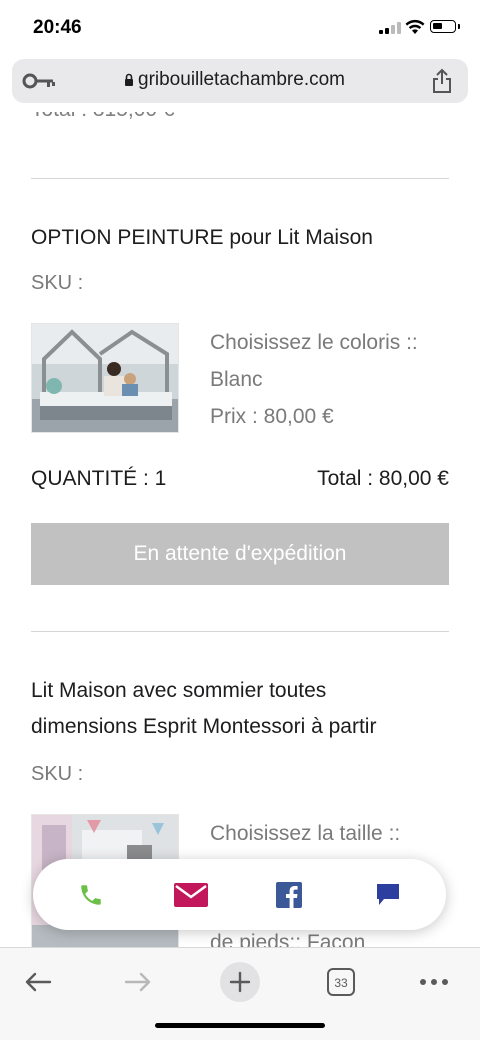  I want to click on home-indicator, so click(240, 1025).